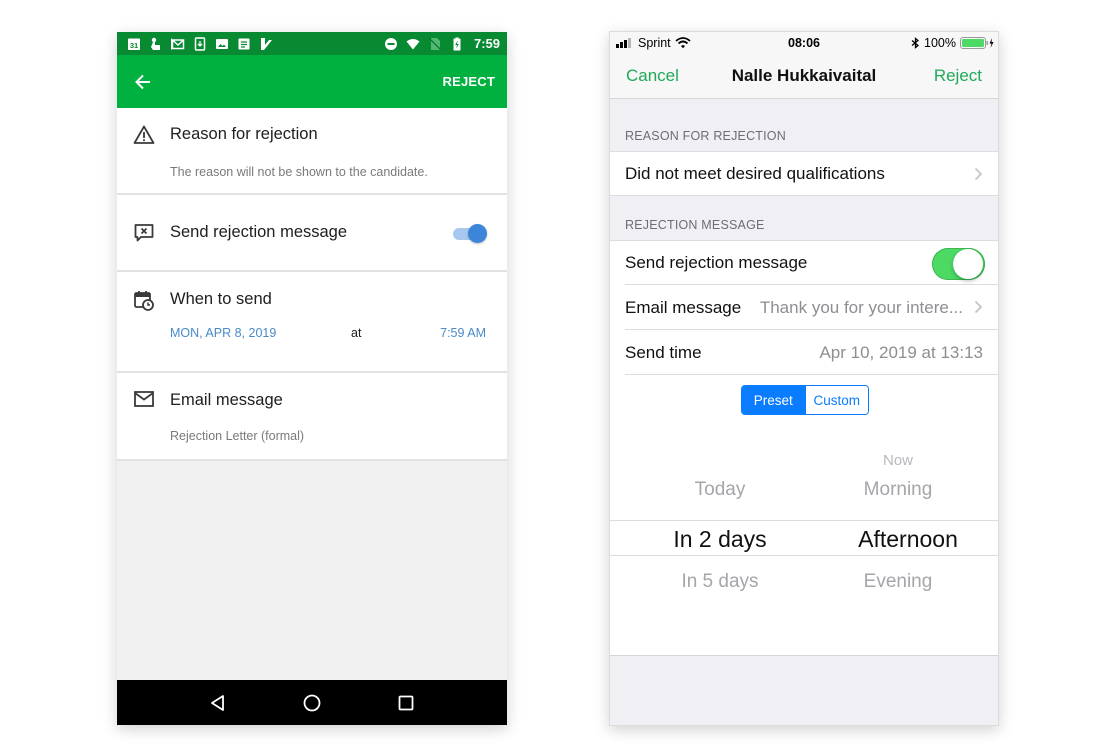  Describe the element at coordinates (898, 582) in the screenshot. I see `picker-option: Evening` at that location.